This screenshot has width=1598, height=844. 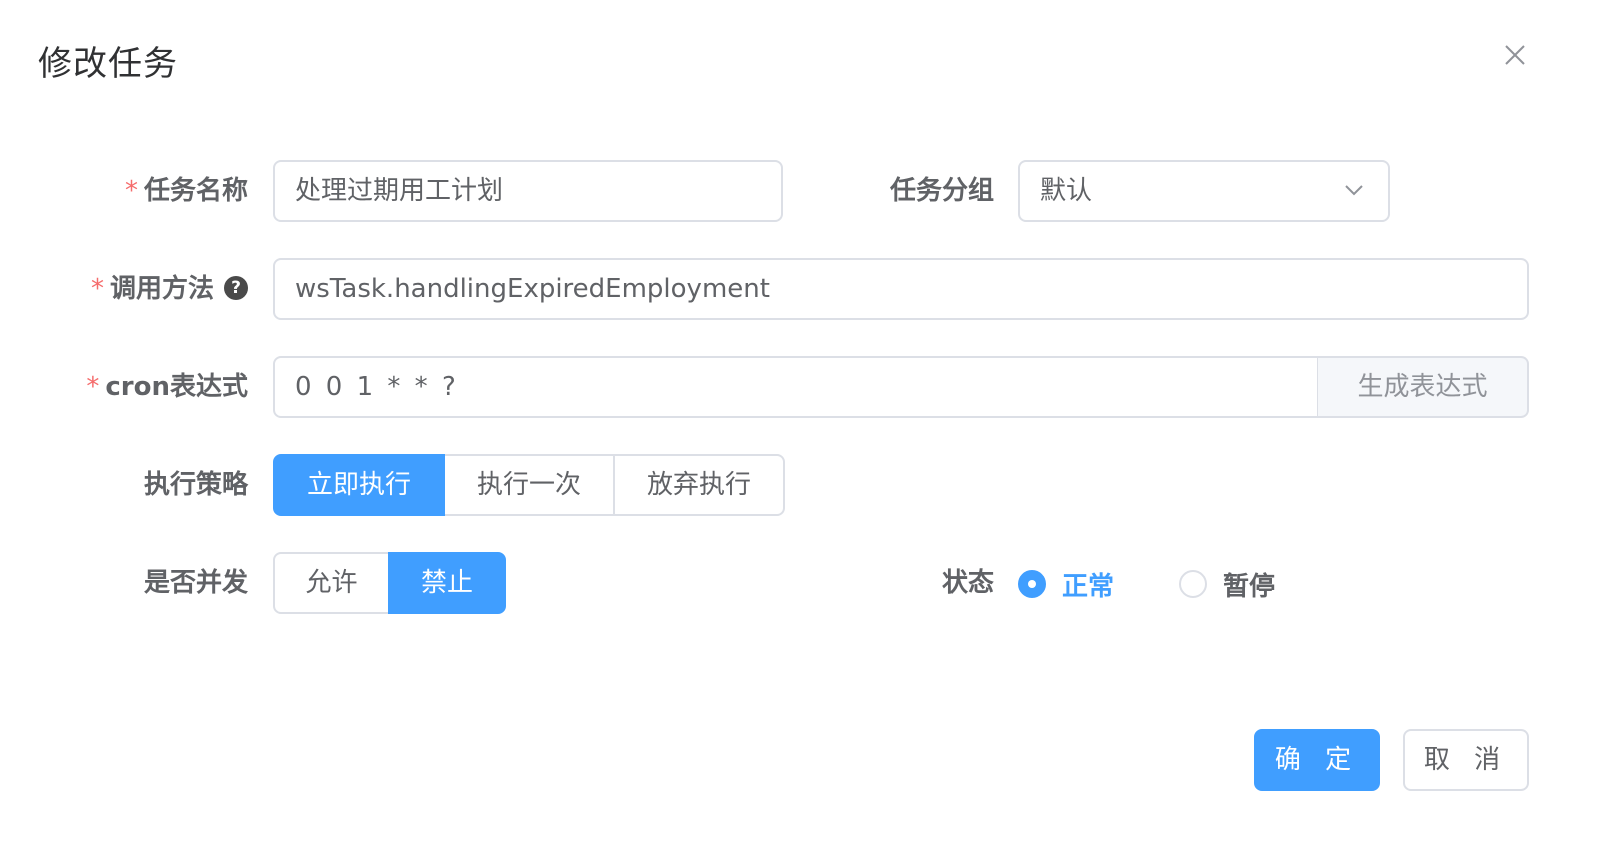 I want to click on question-circle-icon: ?, so click(x=236, y=288).